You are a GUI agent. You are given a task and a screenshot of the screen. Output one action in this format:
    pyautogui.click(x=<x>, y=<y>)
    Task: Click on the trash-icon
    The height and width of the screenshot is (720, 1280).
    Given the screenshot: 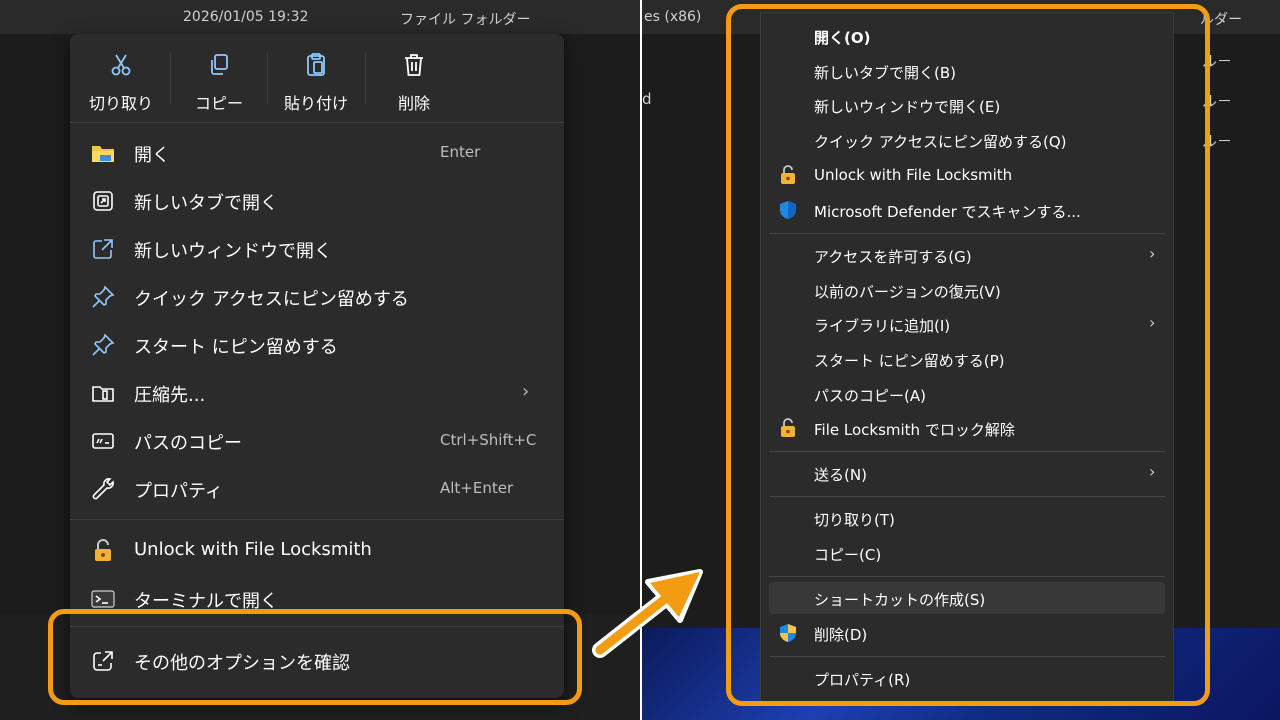 What is the action you would take?
    pyautogui.click(x=414, y=65)
    